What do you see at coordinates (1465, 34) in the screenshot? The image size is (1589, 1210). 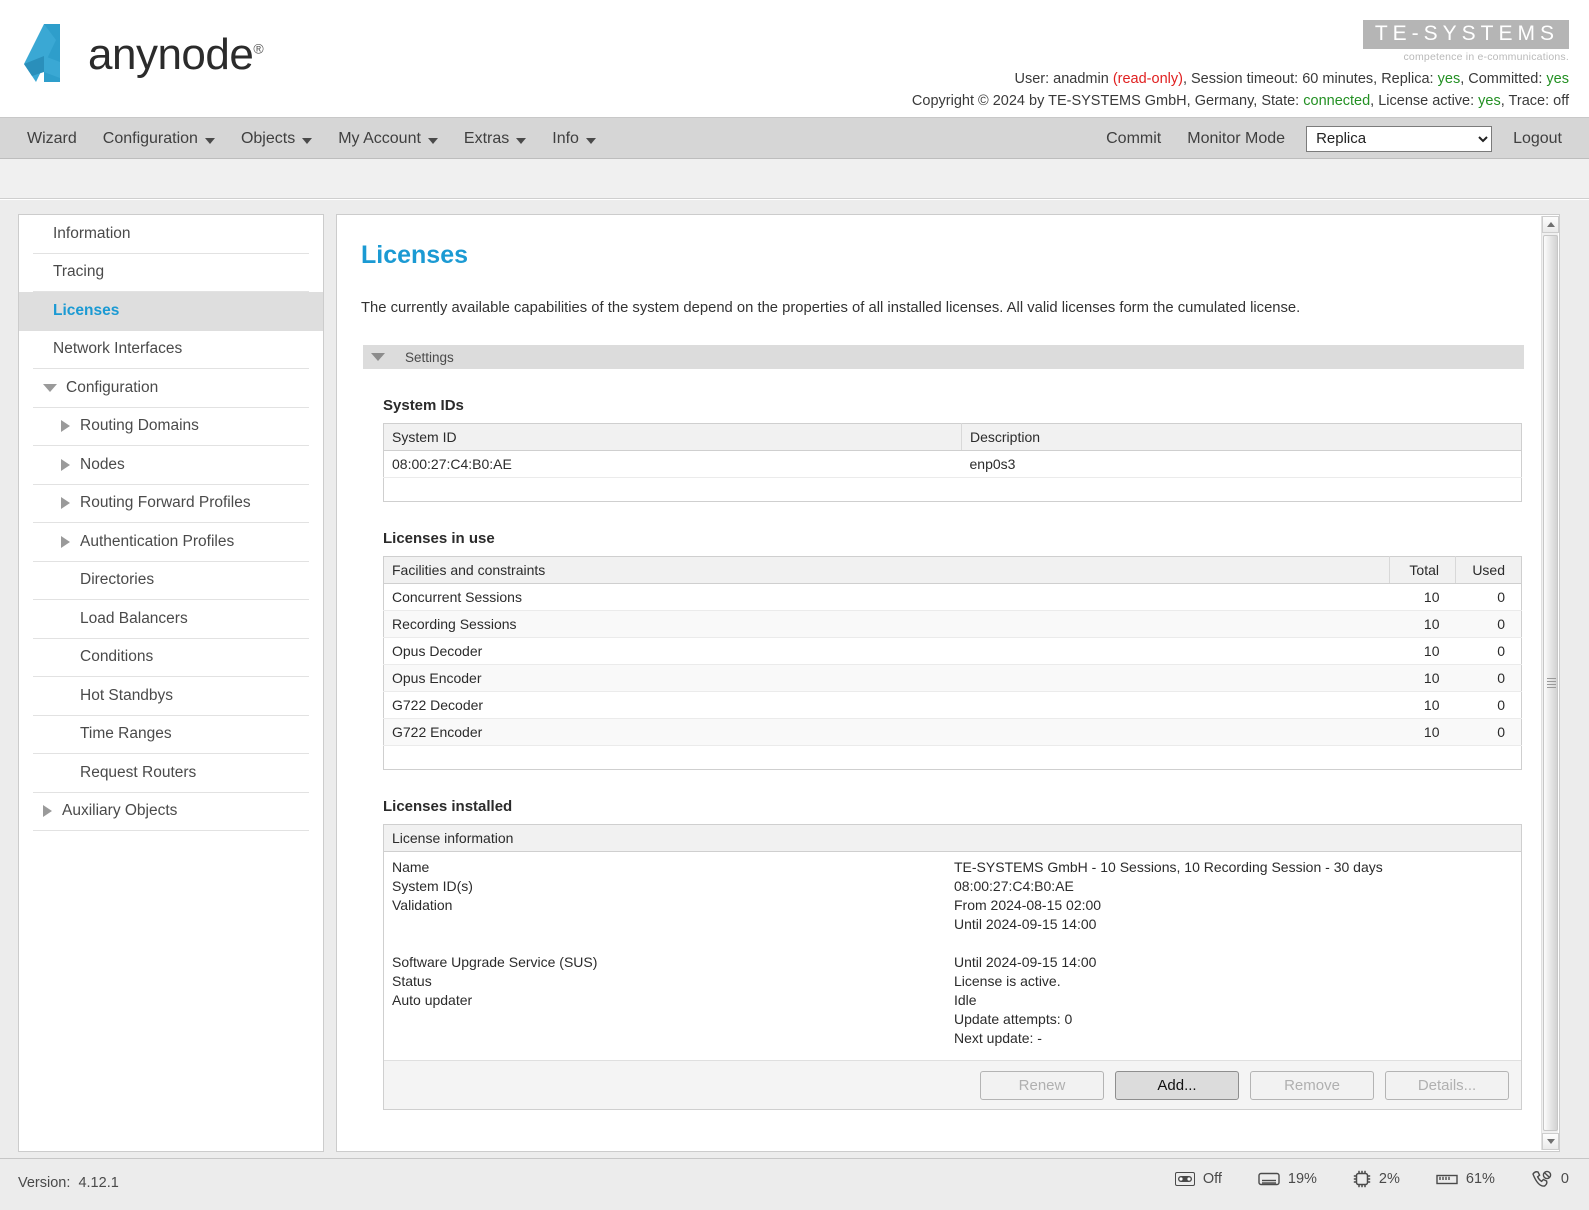 I see `te-systems-wordmark: TE-SYSTEMS` at bounding box center [1465, 34].